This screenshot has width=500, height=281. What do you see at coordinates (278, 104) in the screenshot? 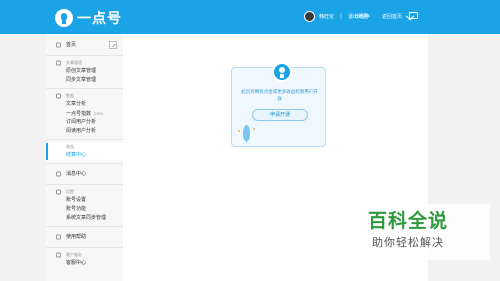
I see `permission-card: 此页对拥有点金或更多收益权限用户开放 申请开通` at bounding box center [278, 104].